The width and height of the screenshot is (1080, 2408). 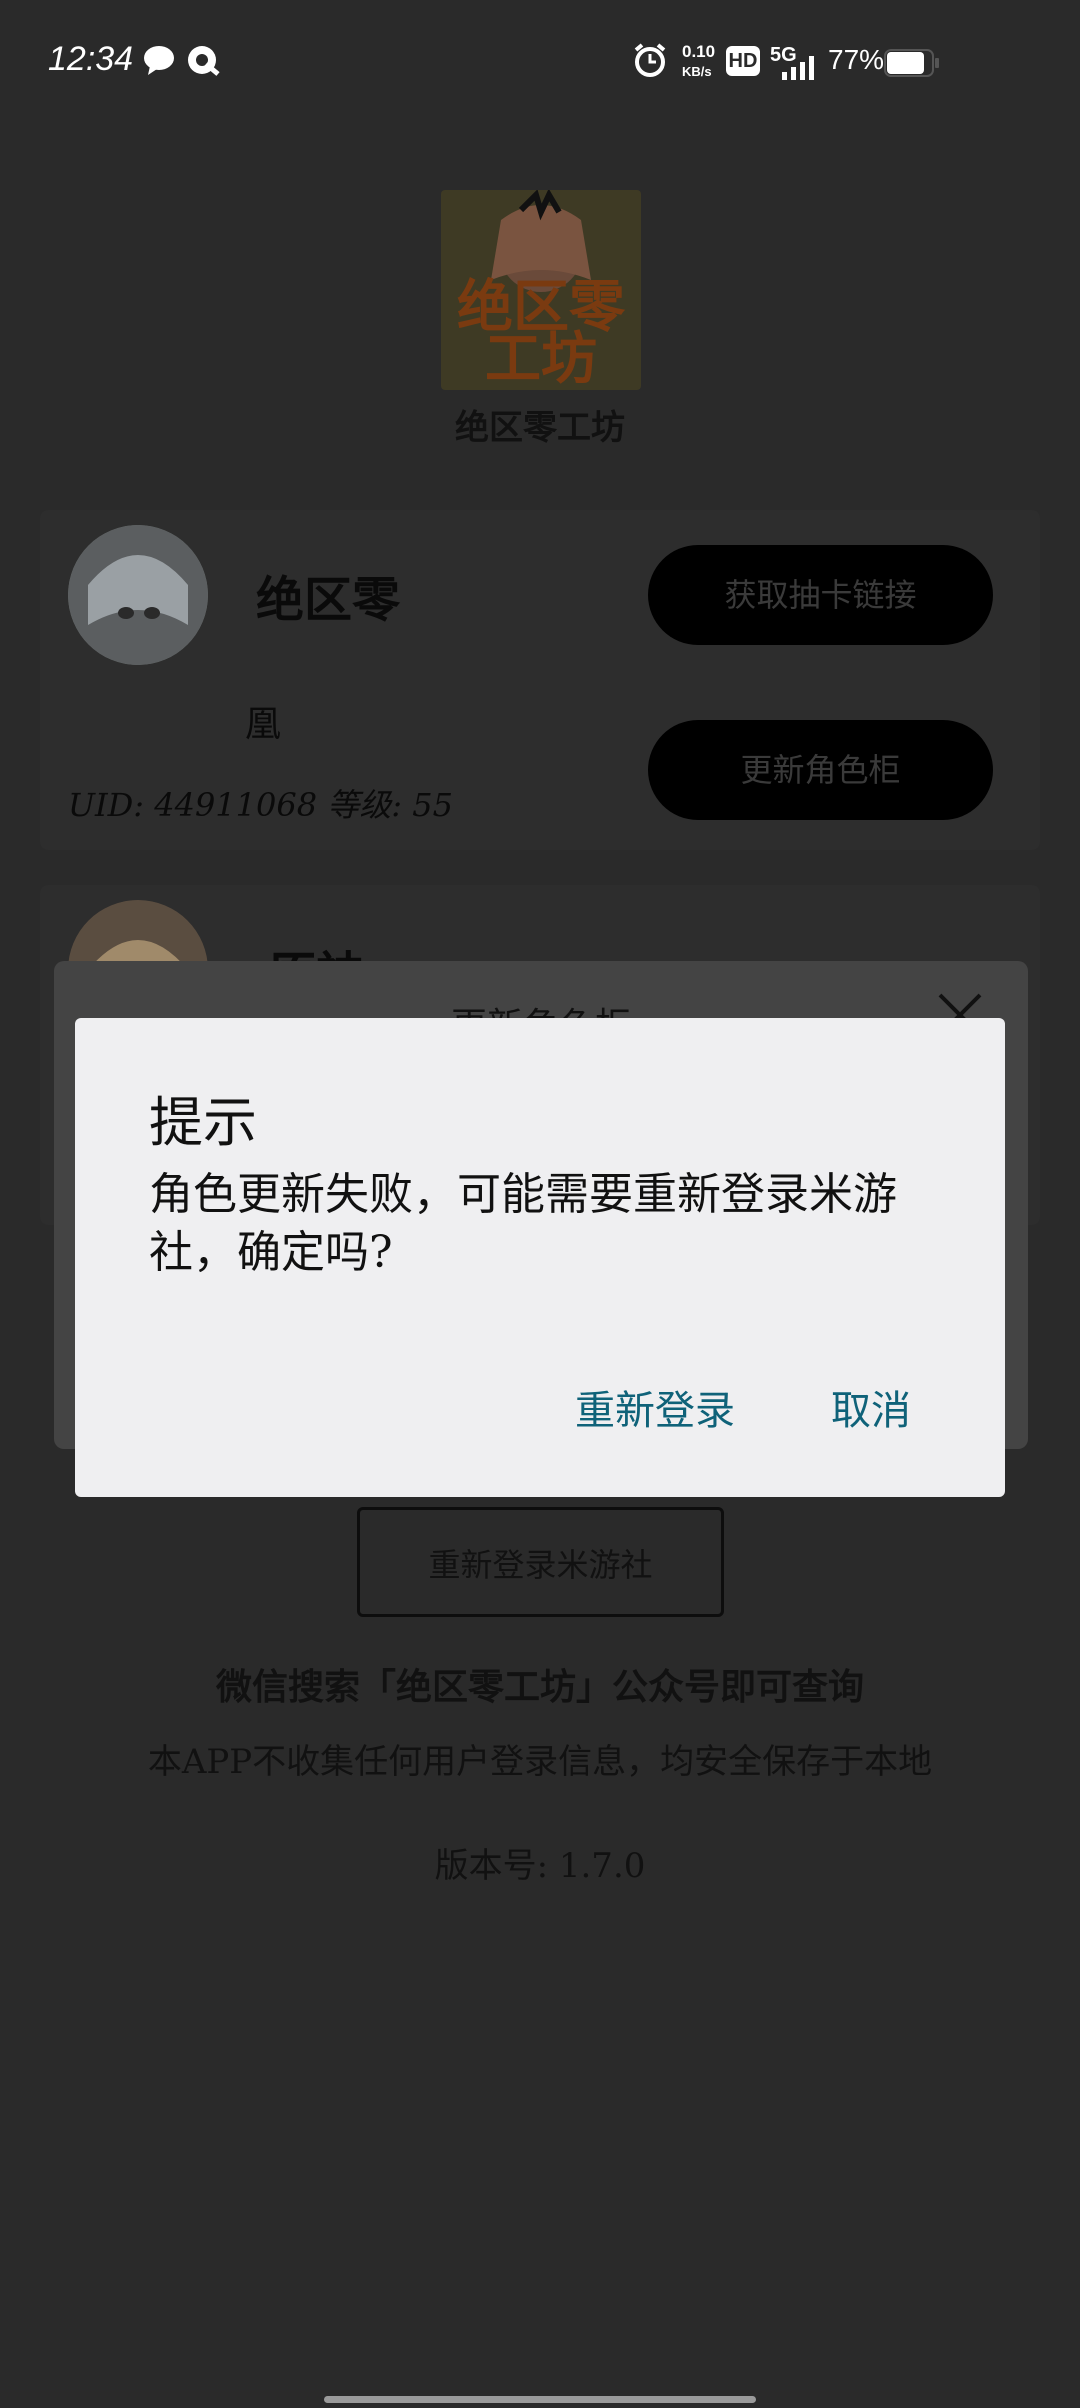 I want to click on logo-text-line2: 工坊, so click(x=541, y=358).